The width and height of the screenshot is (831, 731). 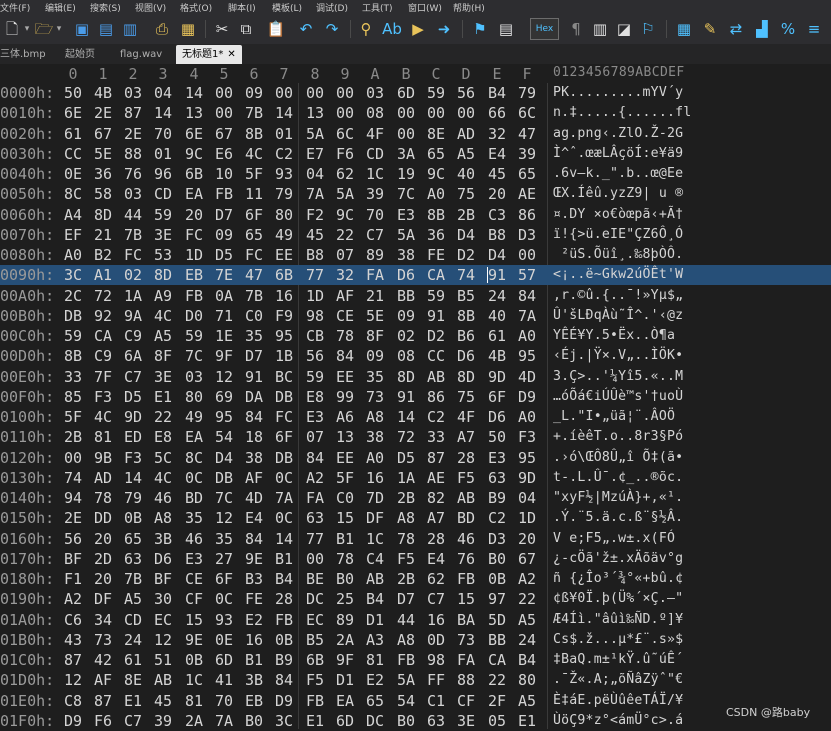 I want to click on hex-byte: CE, so click(x=194, y=579).